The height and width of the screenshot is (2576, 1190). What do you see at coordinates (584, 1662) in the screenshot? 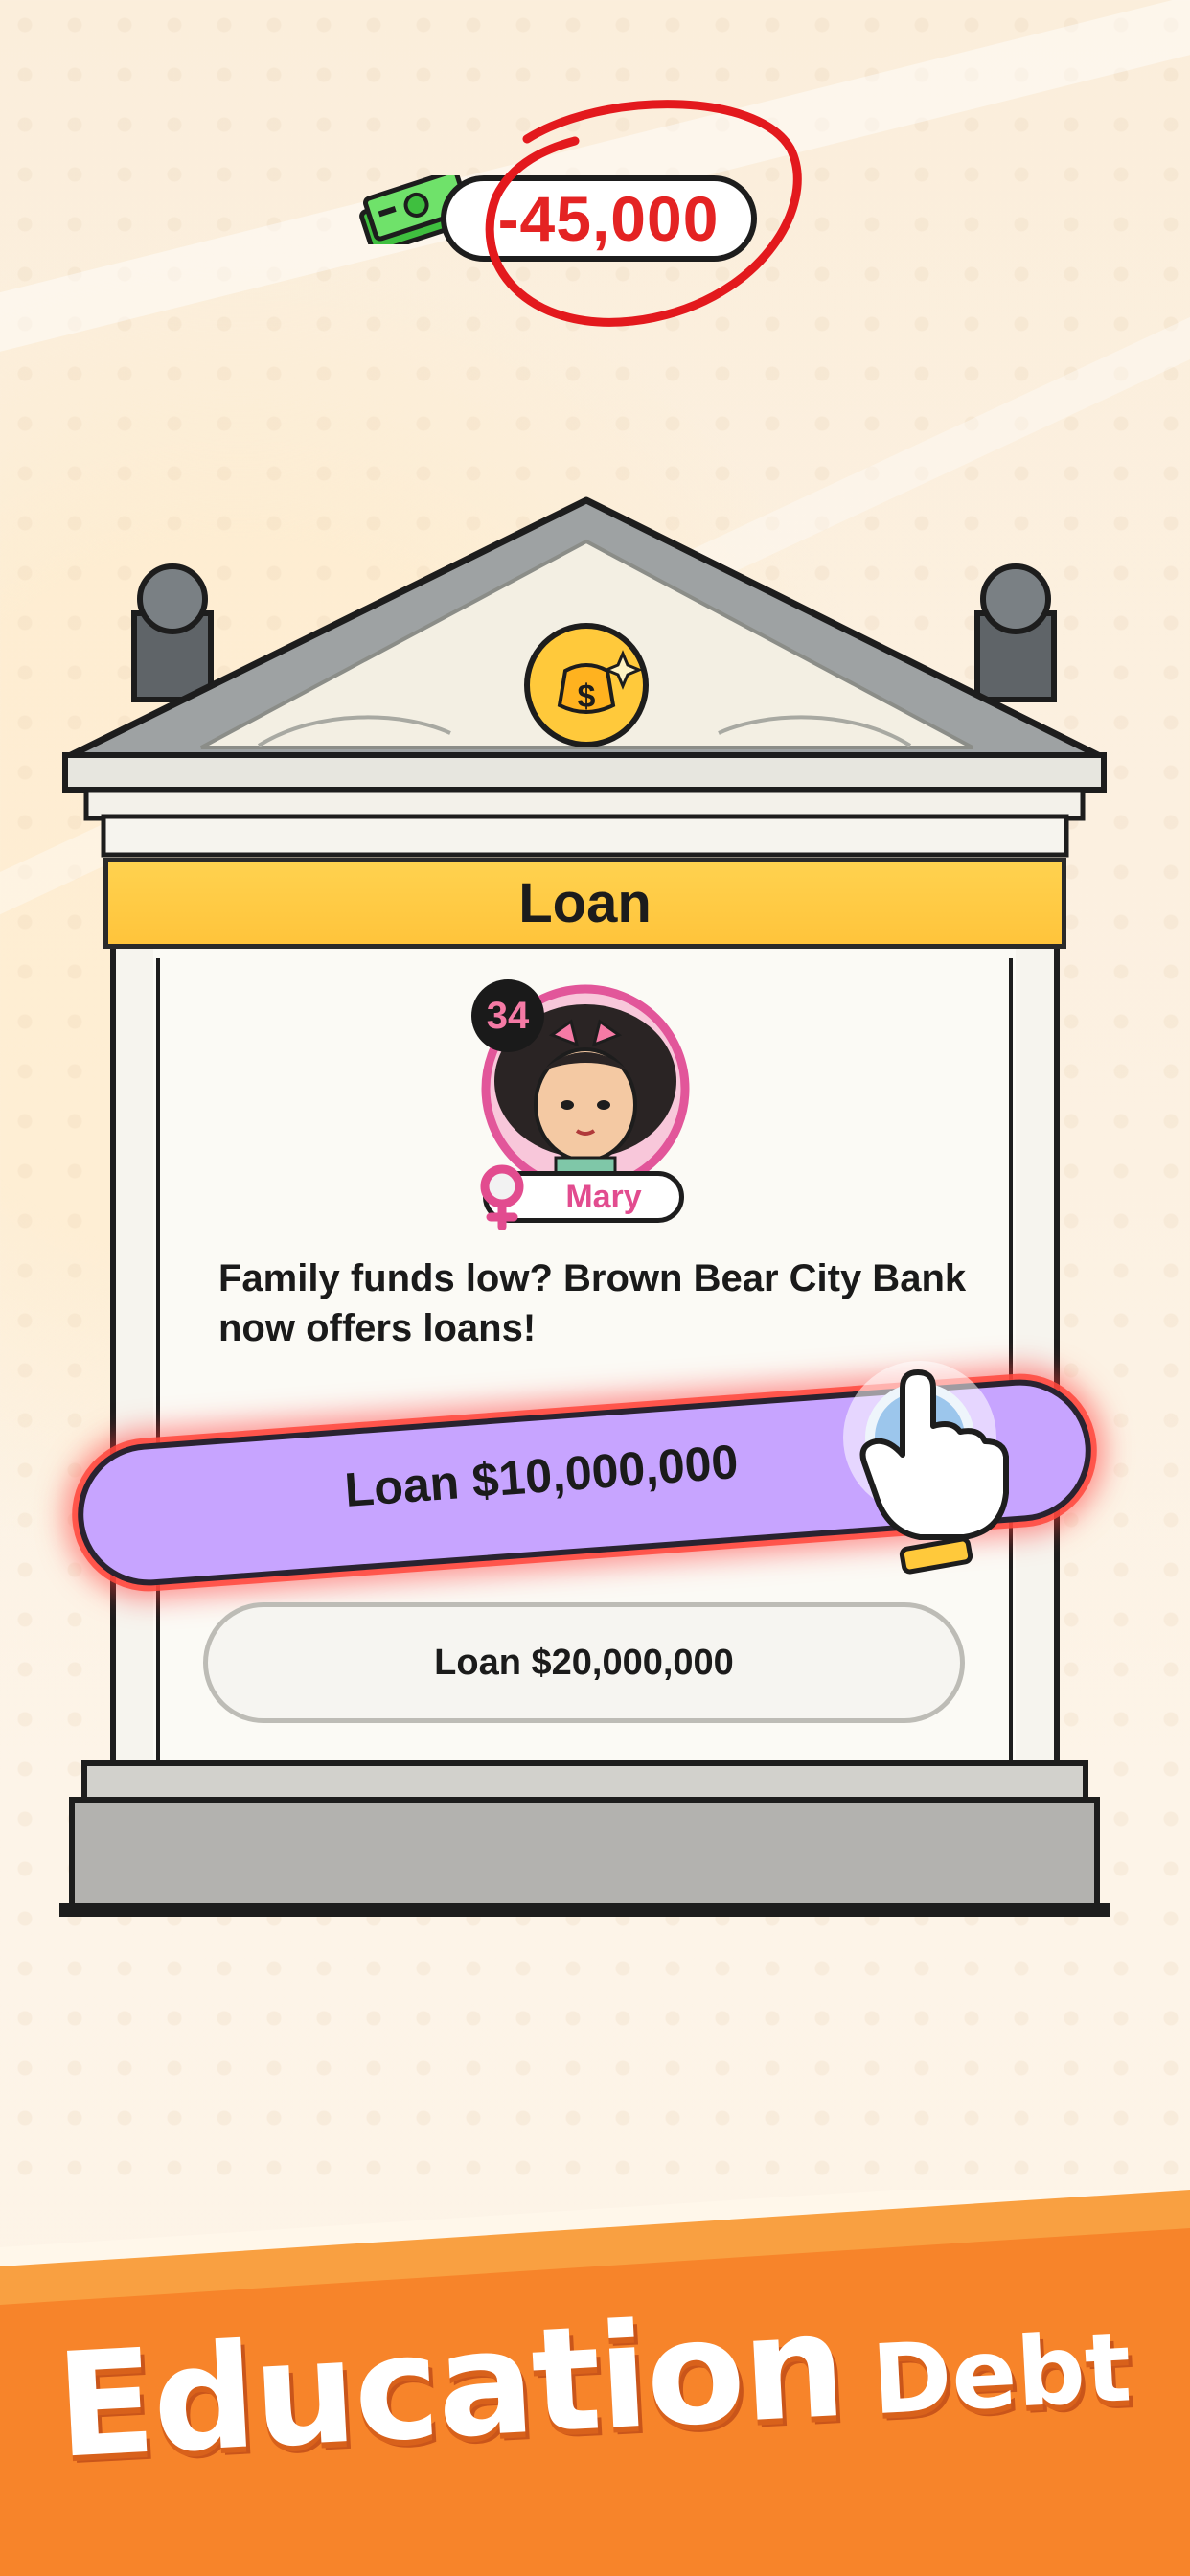
I see `loan-20m-button-label: Loan $20,000,000` at bounding box center [584, 1662].